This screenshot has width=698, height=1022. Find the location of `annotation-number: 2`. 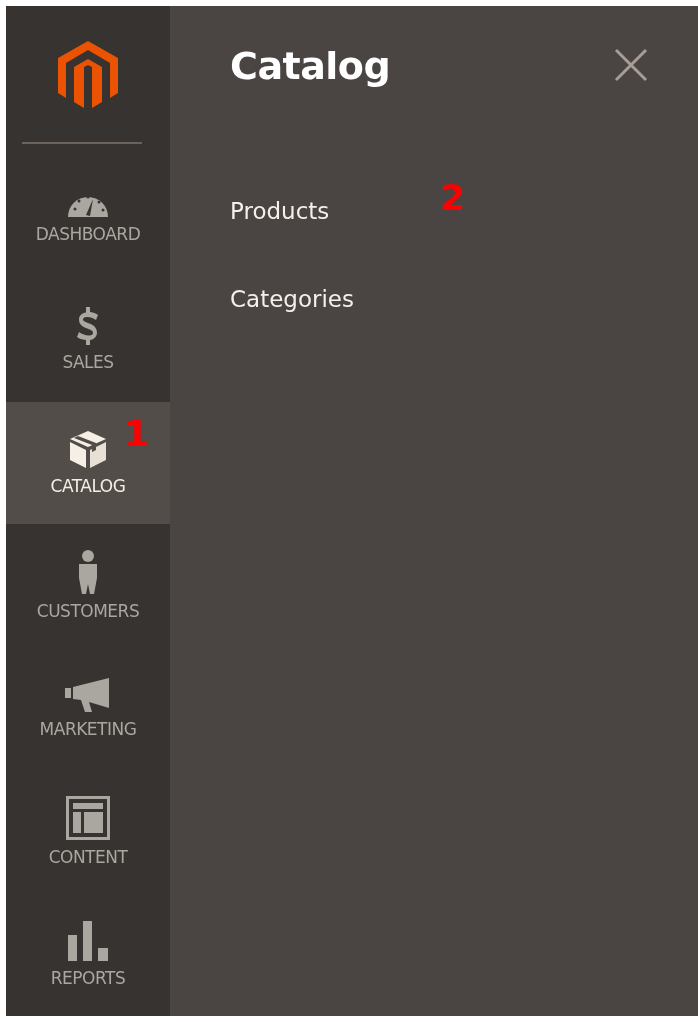

annotation-number: 2 is located at coordinates (453, 198).